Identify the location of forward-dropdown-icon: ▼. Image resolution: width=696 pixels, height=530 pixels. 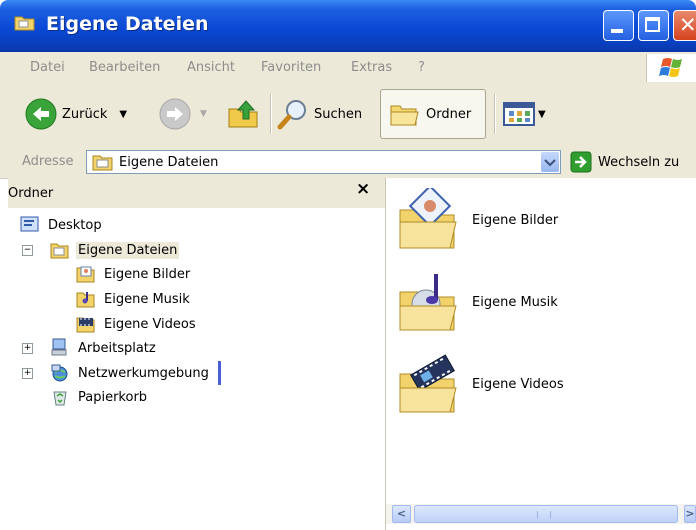
(203, 114).